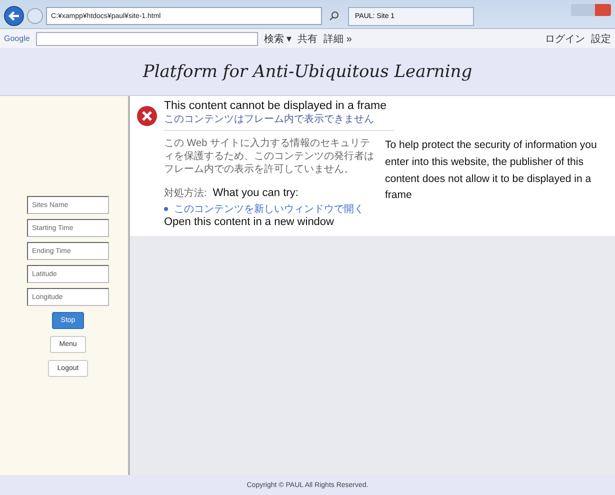  I want to click on search-label: Google, so click(17, 39).